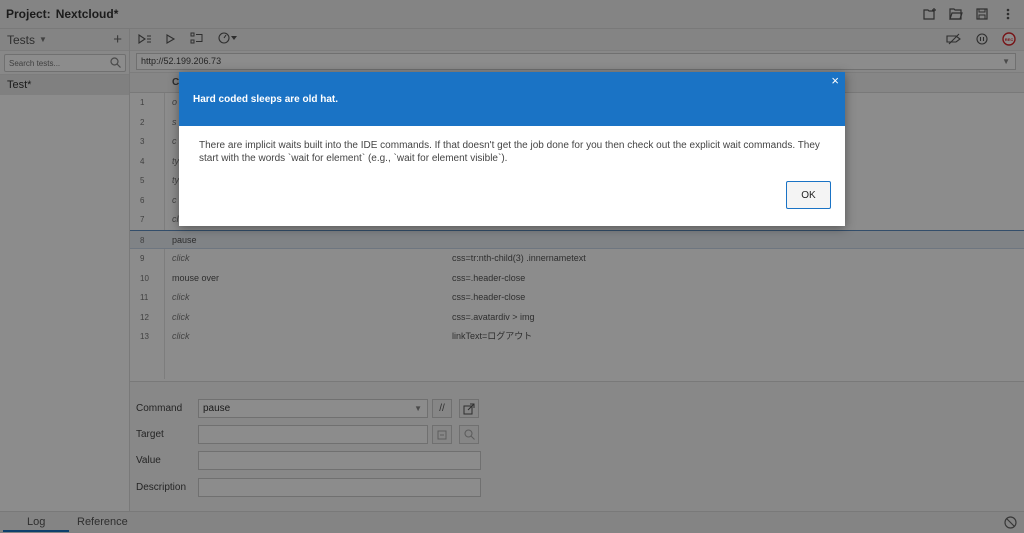 This screenshot has width=1024, height=533. I want to click on ok-button: OK, so click(808, 195).